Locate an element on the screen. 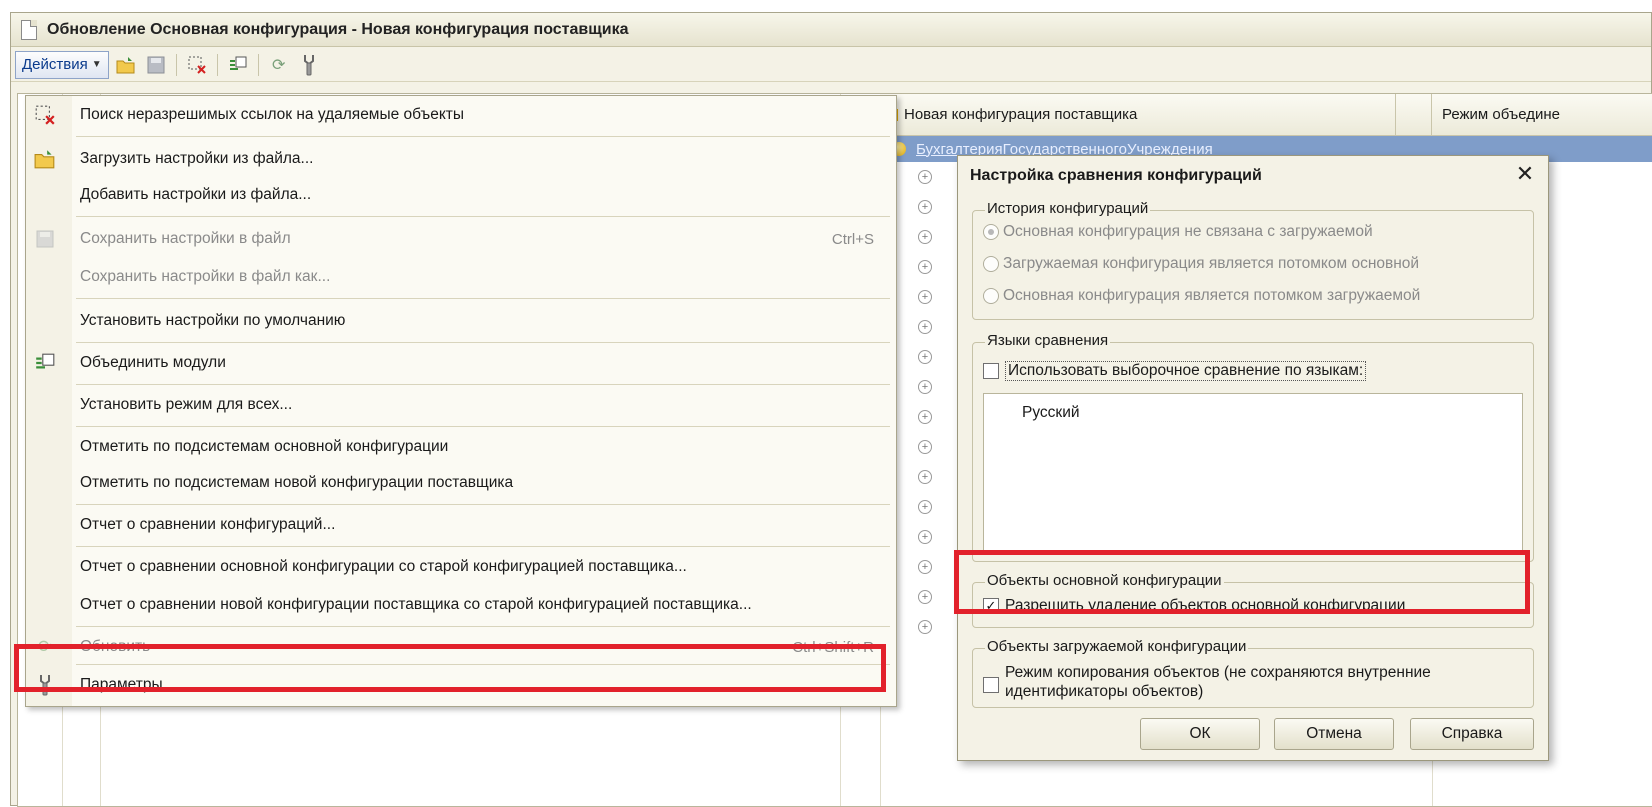 The height and width of the screenshot is (807, 1652). language-list: Русский is located at coordinates (1253, 472).